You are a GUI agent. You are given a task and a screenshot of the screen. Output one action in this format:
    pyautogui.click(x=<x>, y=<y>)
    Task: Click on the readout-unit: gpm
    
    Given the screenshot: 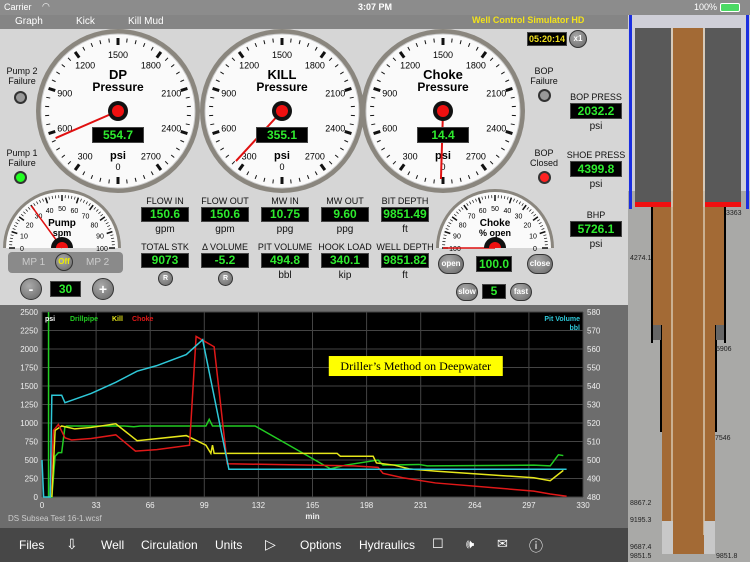 What is the action you would take?
    pyautogui.click(x=165, y=229)
    